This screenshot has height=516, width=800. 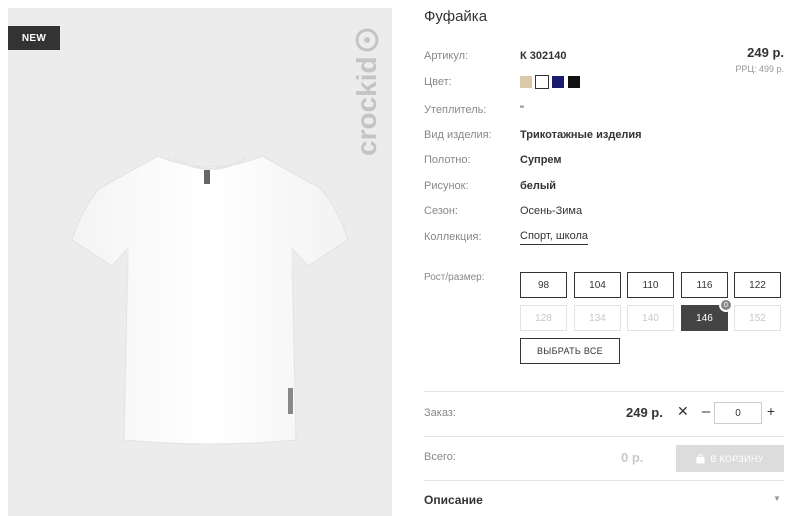 What do you see at coordinates (554, 237) in the screenshot?
I see `collection-link: Спорт, школа` at bounding box center [554, 237].